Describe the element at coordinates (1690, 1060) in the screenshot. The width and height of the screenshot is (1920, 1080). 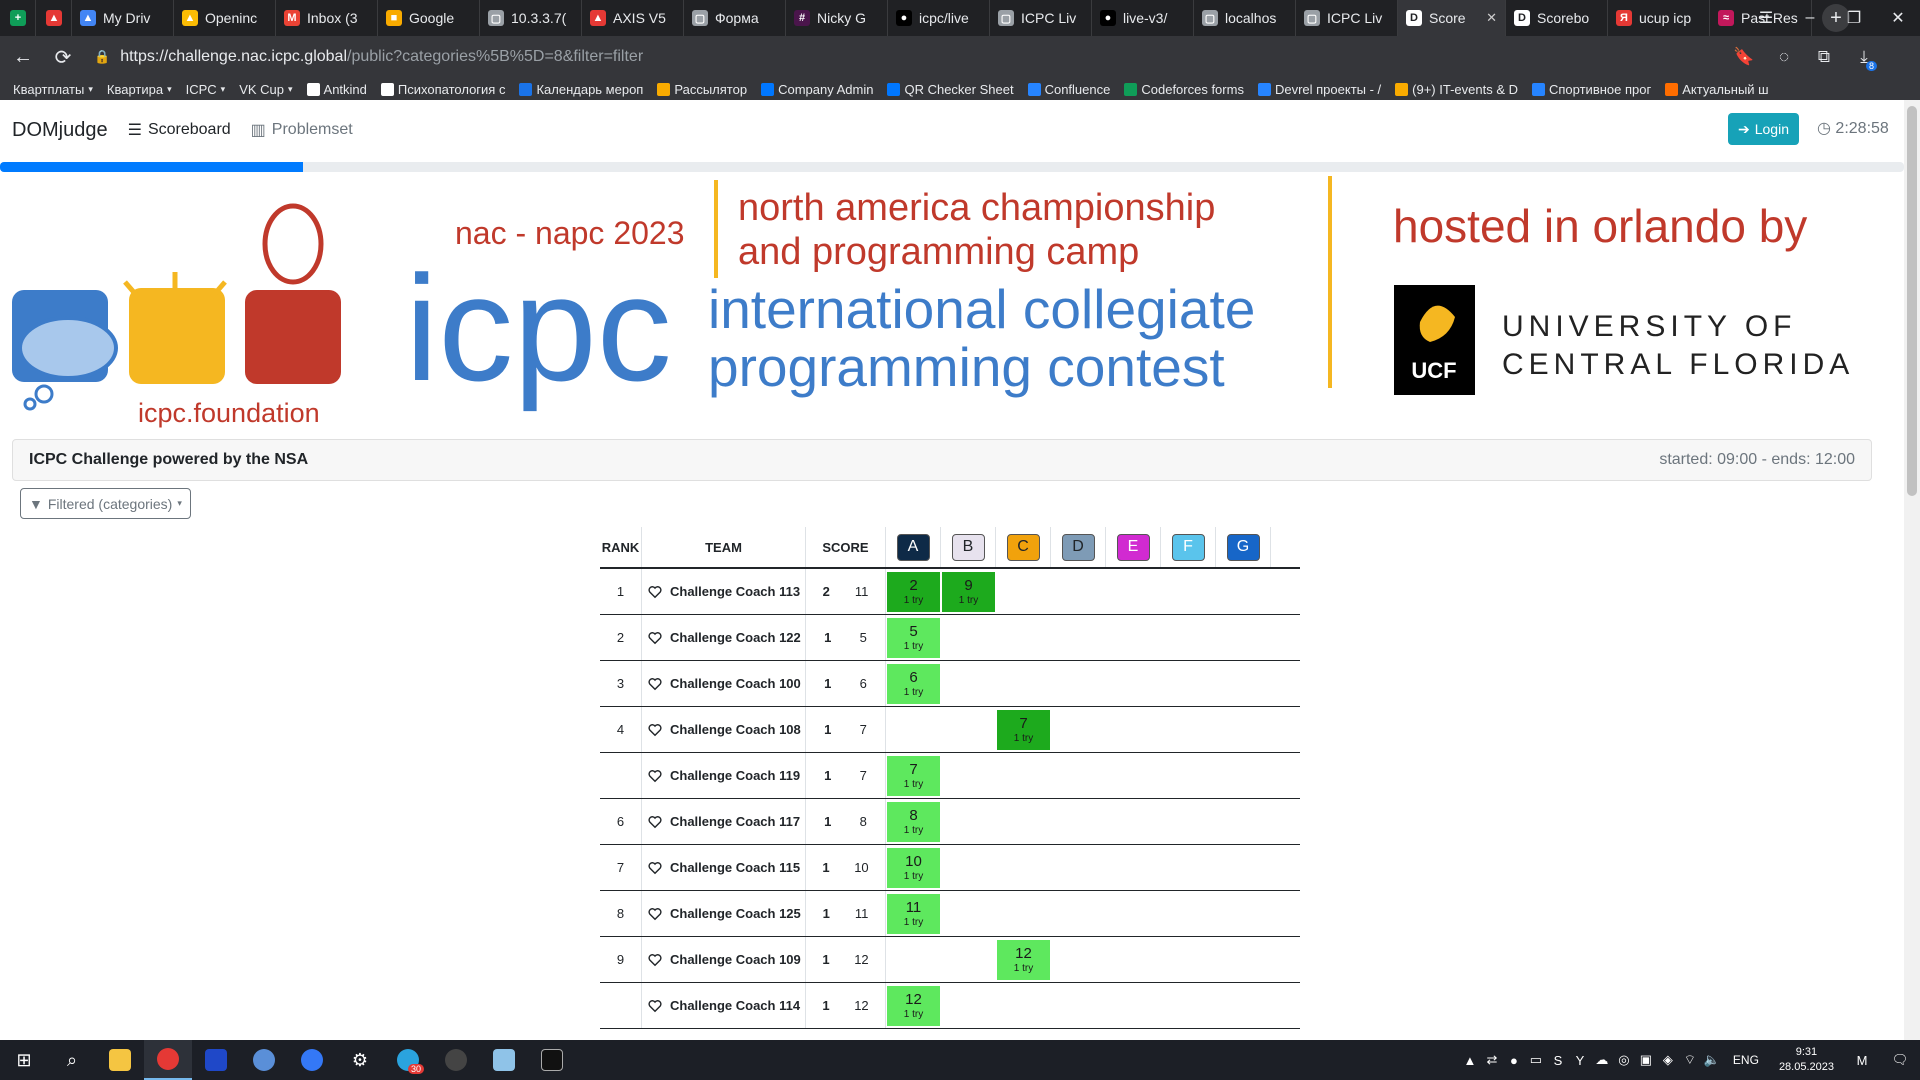
I see `wifi-icon: ⌔` at that location.